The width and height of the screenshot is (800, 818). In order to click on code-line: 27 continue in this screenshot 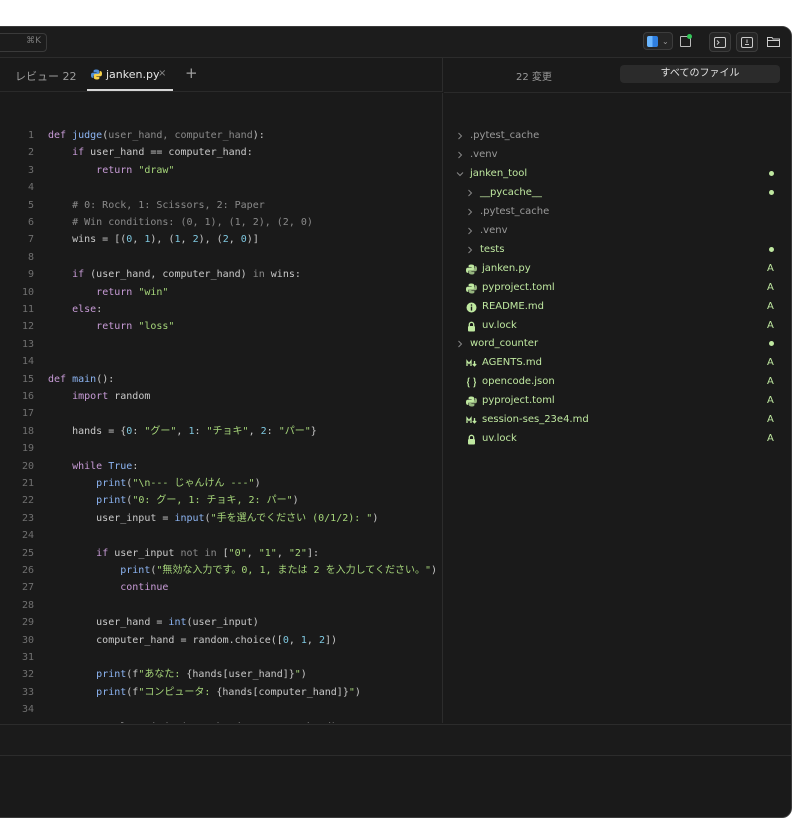, I will do `click(221, 587)`.